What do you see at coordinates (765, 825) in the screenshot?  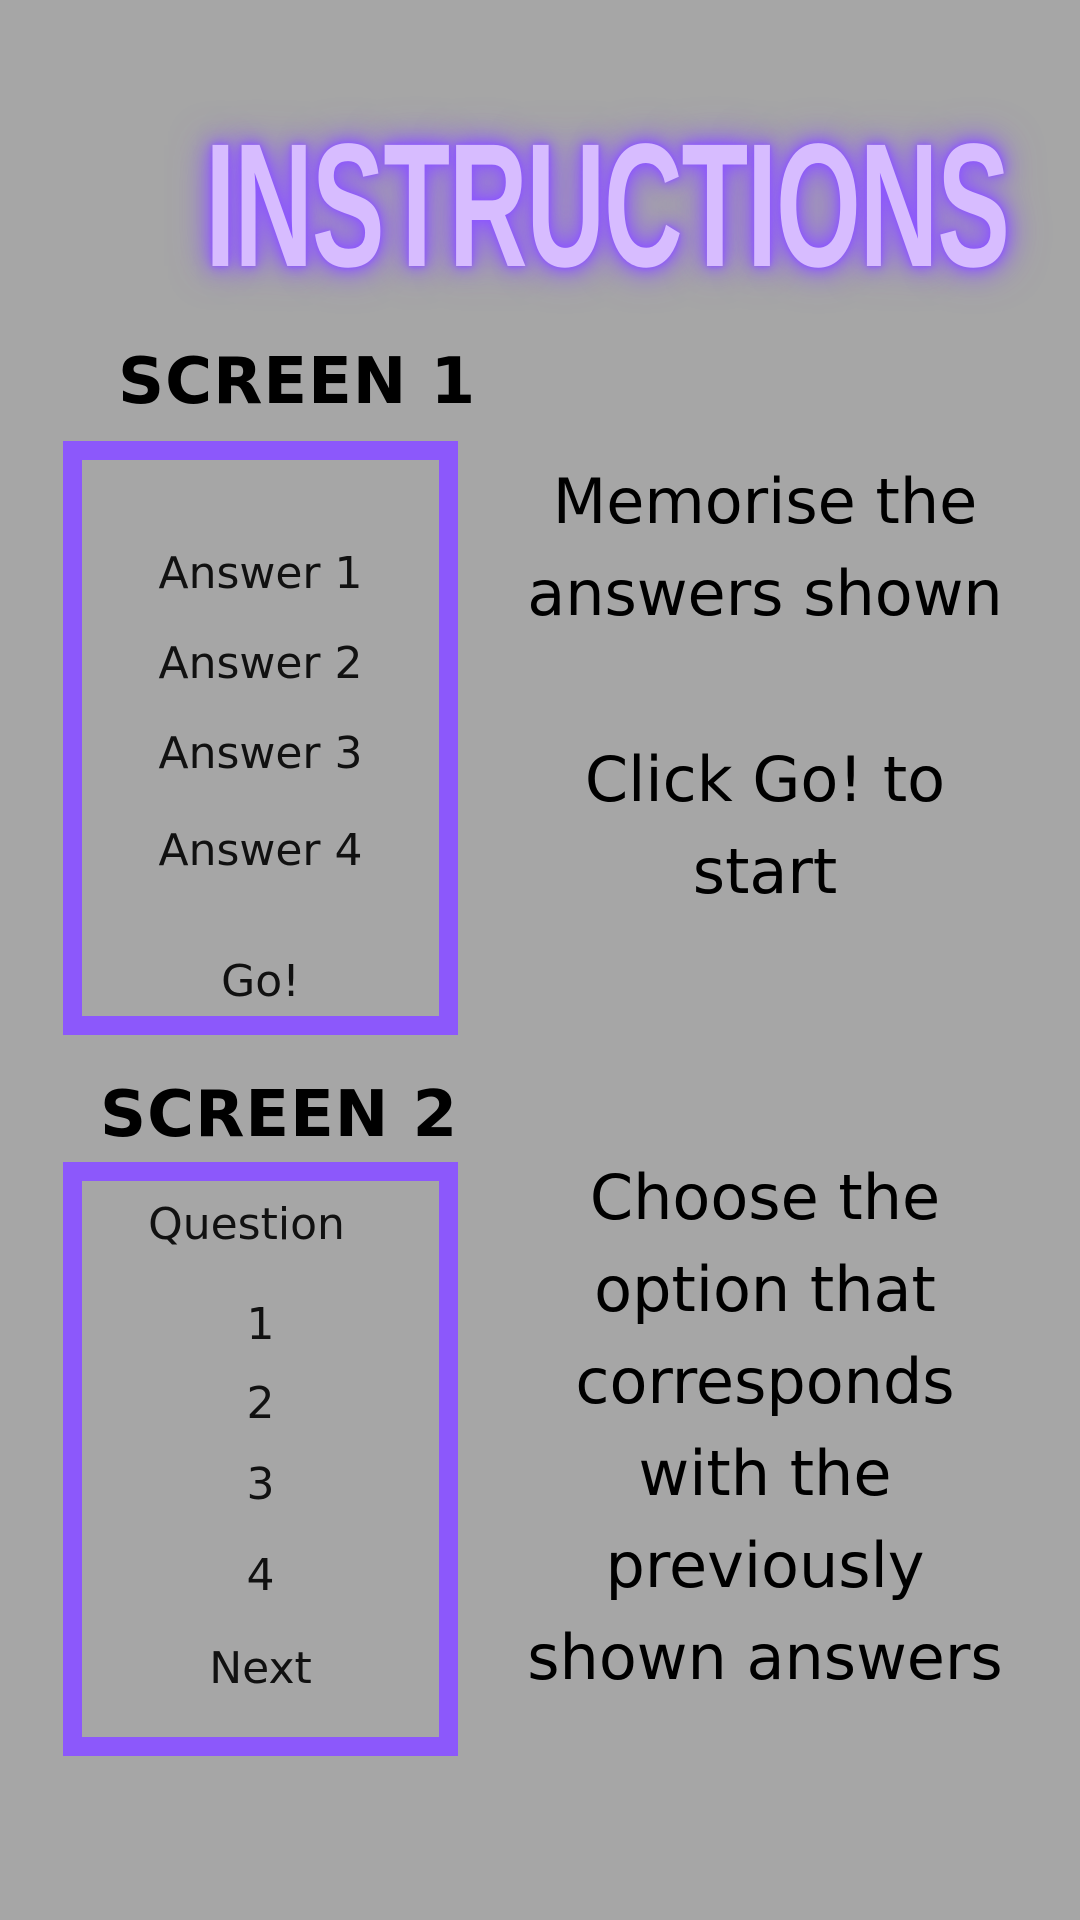 I see `screen-1-instruction-start: Click Go! to start` at bounding box center [765, 825].